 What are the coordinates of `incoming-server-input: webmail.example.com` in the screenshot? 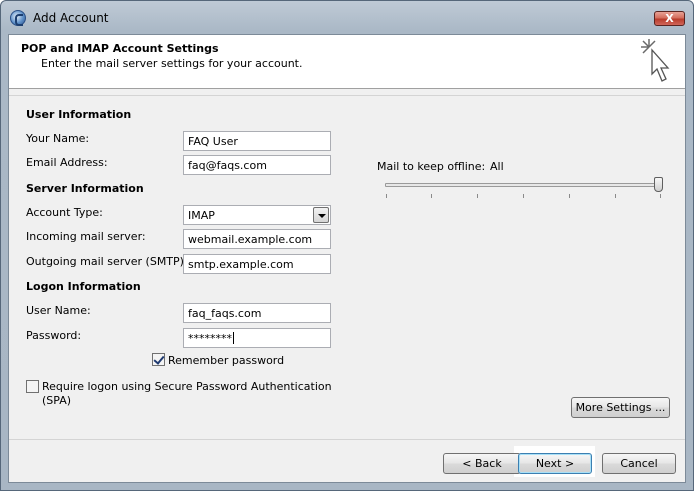 It's located at (257, 239).